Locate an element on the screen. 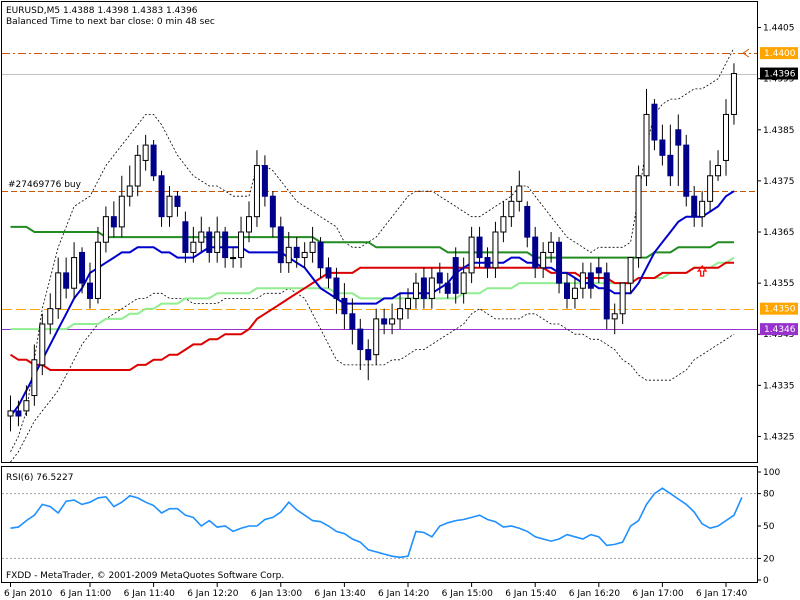 This screenshot has height=600, width=800. time-tick-label: 6 Jan 11:40 is located at coordinates (150, 594).